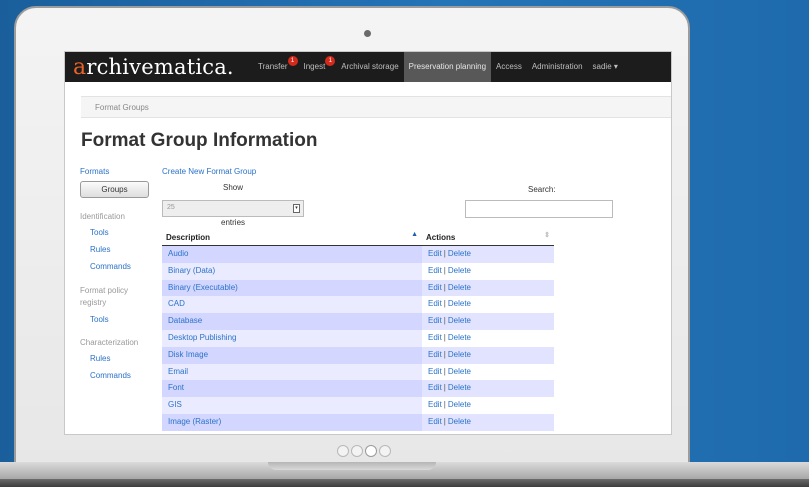  Describe the element at coordinates (233, 208) in the screenshot. I see `entries-per-page-select: 25 ▾` at that location.